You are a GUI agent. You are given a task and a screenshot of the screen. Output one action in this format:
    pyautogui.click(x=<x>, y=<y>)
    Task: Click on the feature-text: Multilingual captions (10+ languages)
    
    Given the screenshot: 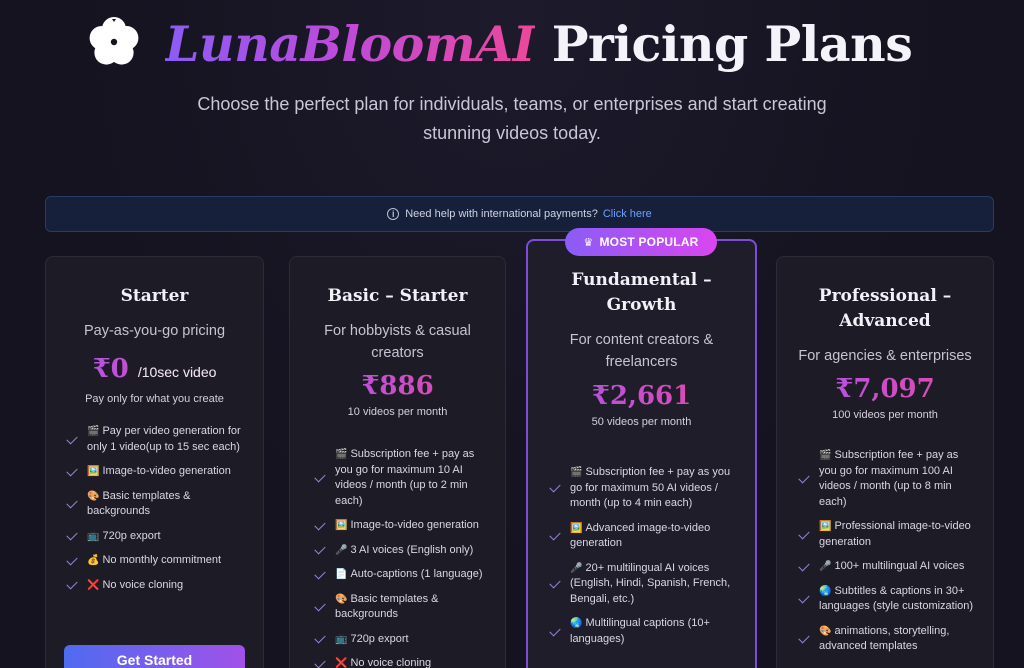 What is the action you would take?
    pyautogui.click(x=640, y=631)
    